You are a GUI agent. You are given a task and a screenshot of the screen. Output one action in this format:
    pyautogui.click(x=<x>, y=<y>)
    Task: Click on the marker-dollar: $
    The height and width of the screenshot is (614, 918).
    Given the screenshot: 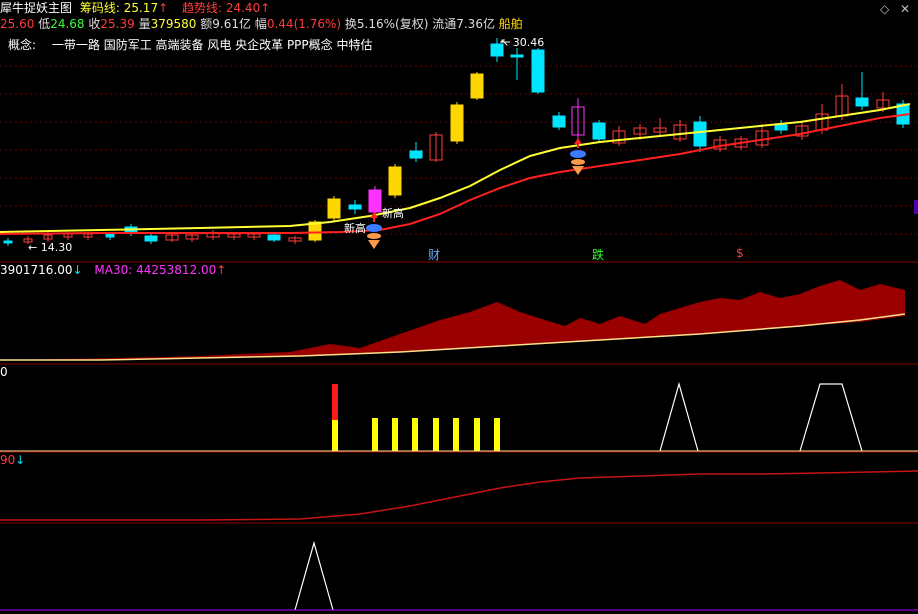 What is the action you would take?
    pyautogui.click(x=740, y=253)
    